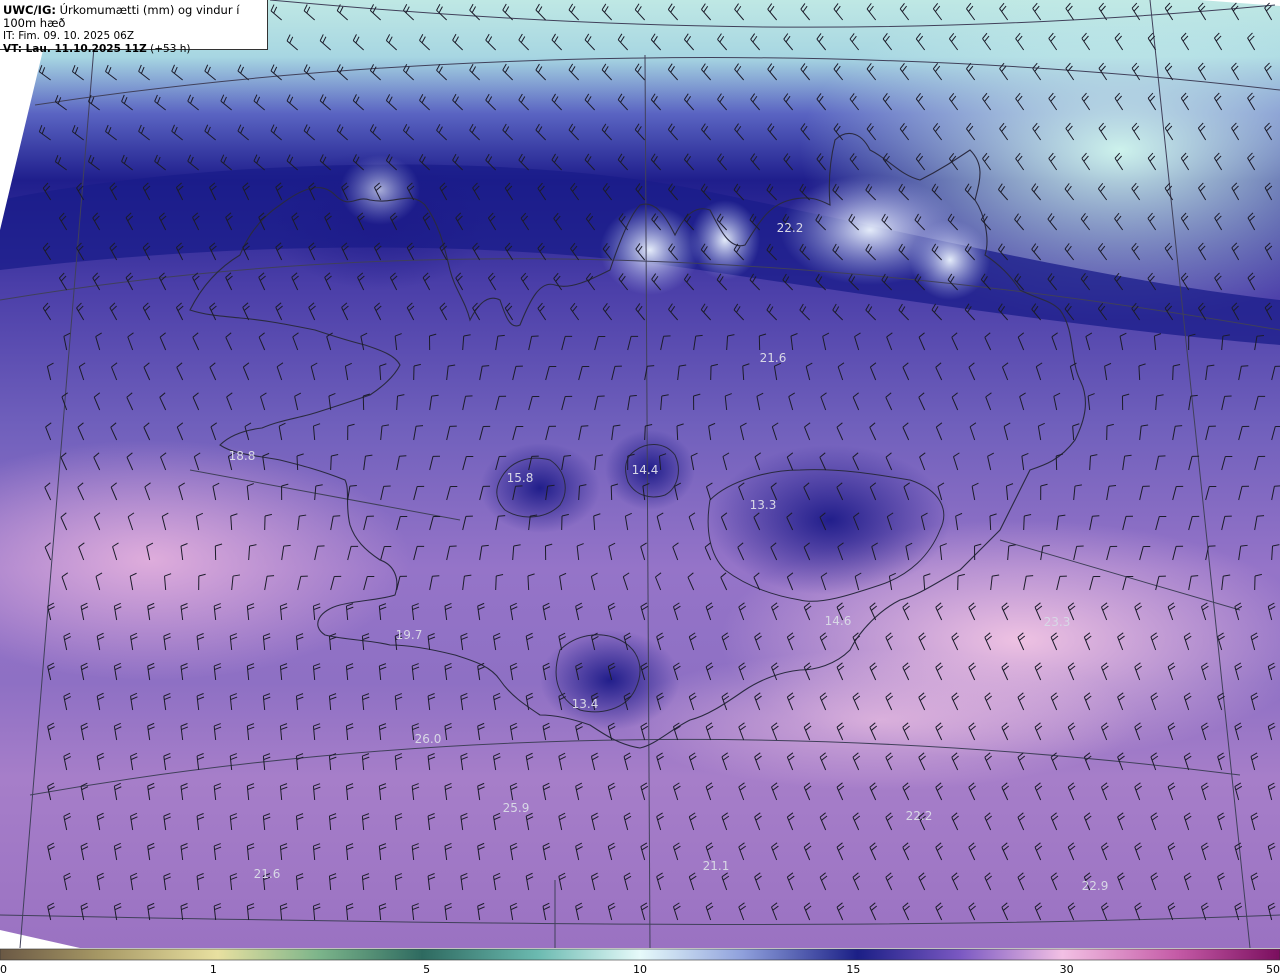 This screenshot has width=1280, height=978. I want to click on value-label: 22.9, so click(1095, 886).